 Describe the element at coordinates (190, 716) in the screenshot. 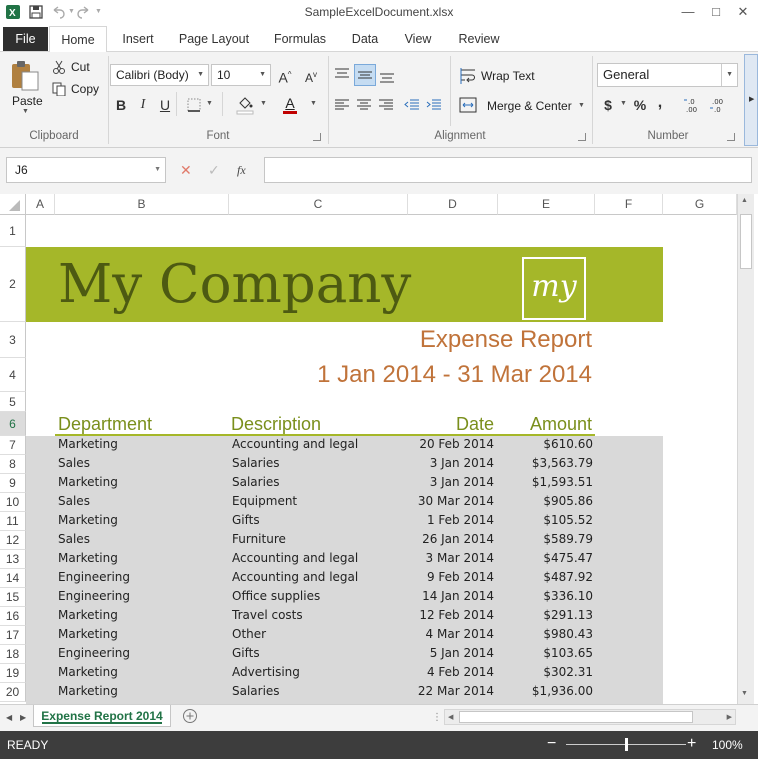

I see `add-sheet-icon` at that location.